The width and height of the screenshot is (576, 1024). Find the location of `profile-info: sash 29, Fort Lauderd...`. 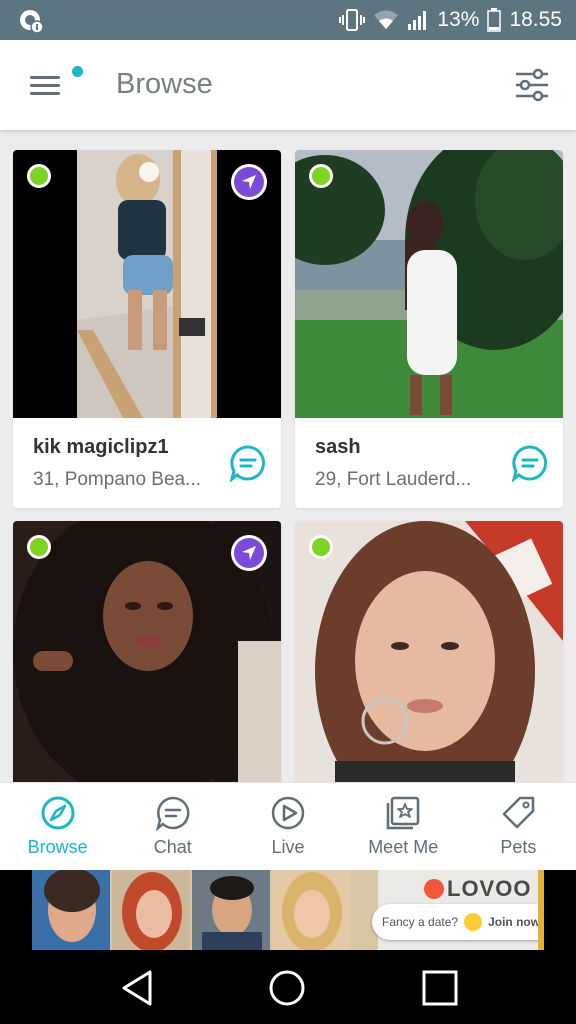

profile-info: sash 29, Fort Lauderd... is located at coordinates (429, 463).